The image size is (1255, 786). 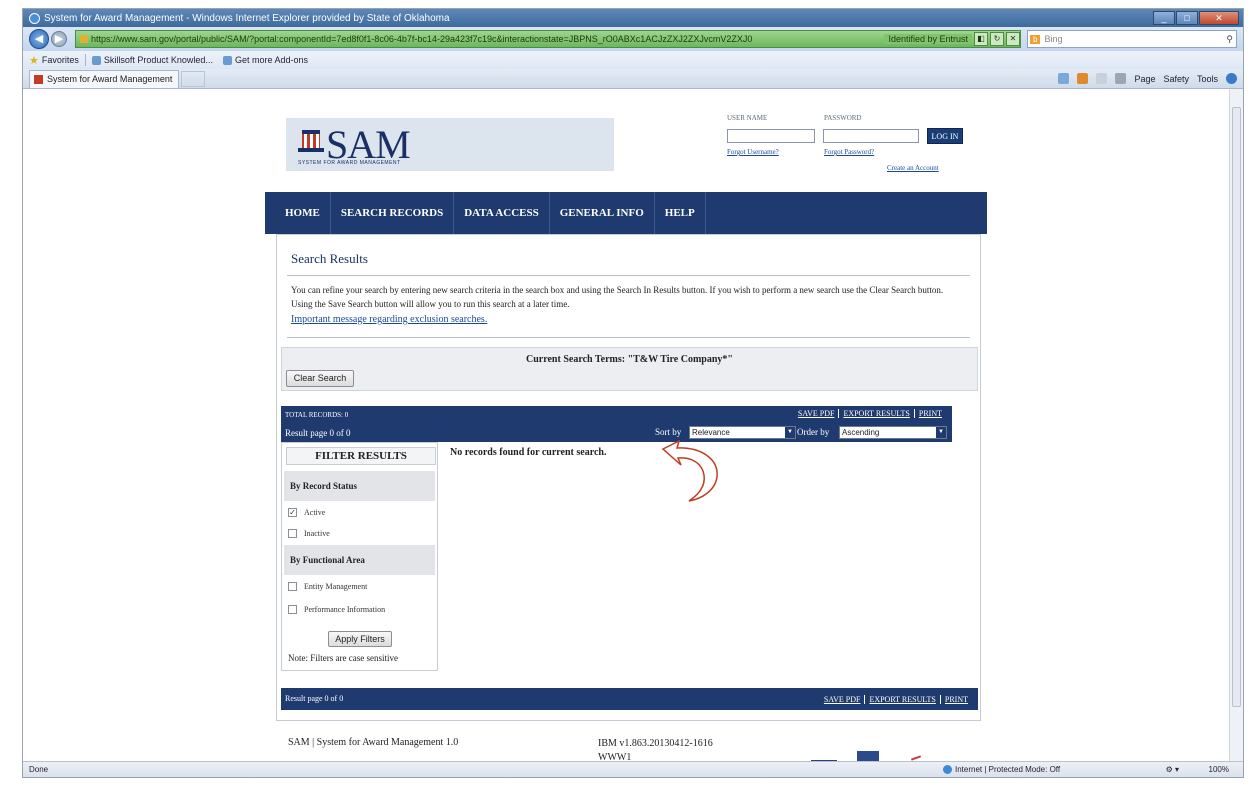 I want to click on version-text: IBM v1.863.20130412-1616, so click(x=655, y=743).